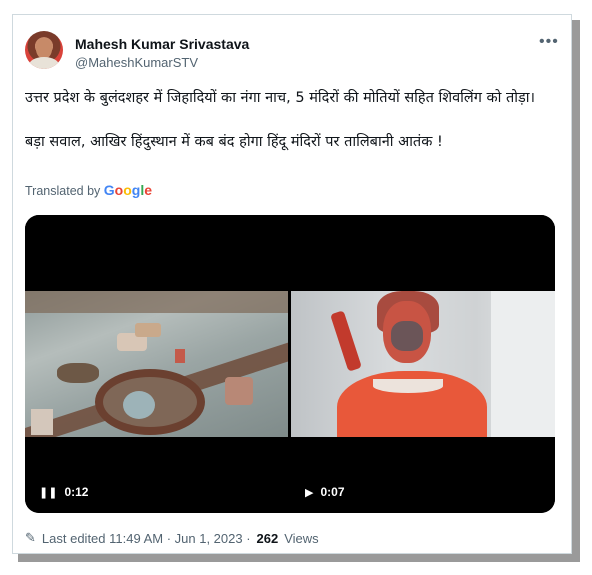  Describe the element at coordinates (63, 191) in the screenshot. I see `translated-label: Translated by` at that location.